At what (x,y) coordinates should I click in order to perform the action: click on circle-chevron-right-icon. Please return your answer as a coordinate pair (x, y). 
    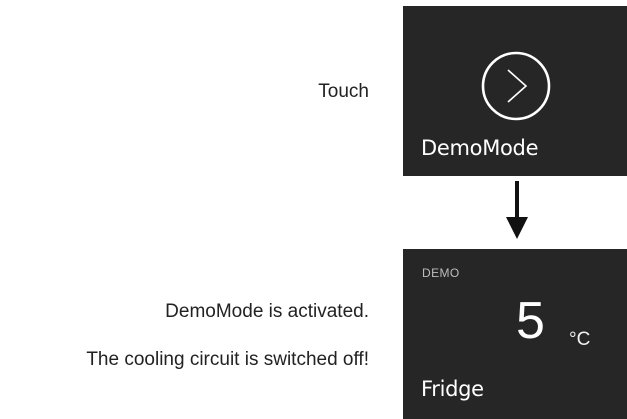
    Looking at the image, I should click on (516, 86).